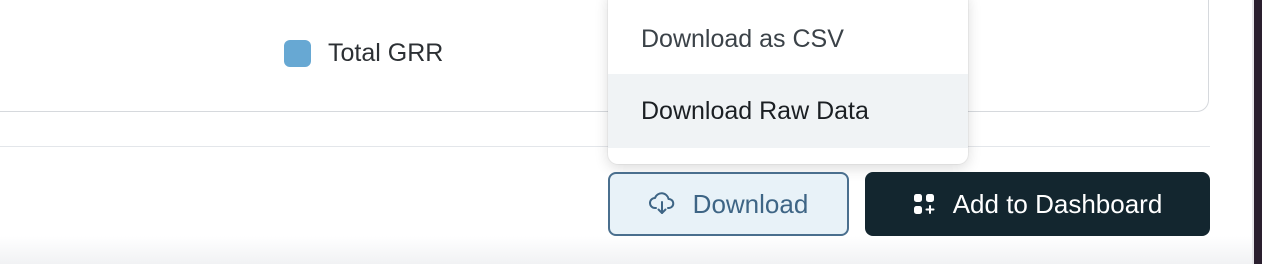 The image size is (1262, 264). What do you see at coordinates (750, 203) in the screenshot?
I see `download-button-label: Download` at bounding box center [750, 203].